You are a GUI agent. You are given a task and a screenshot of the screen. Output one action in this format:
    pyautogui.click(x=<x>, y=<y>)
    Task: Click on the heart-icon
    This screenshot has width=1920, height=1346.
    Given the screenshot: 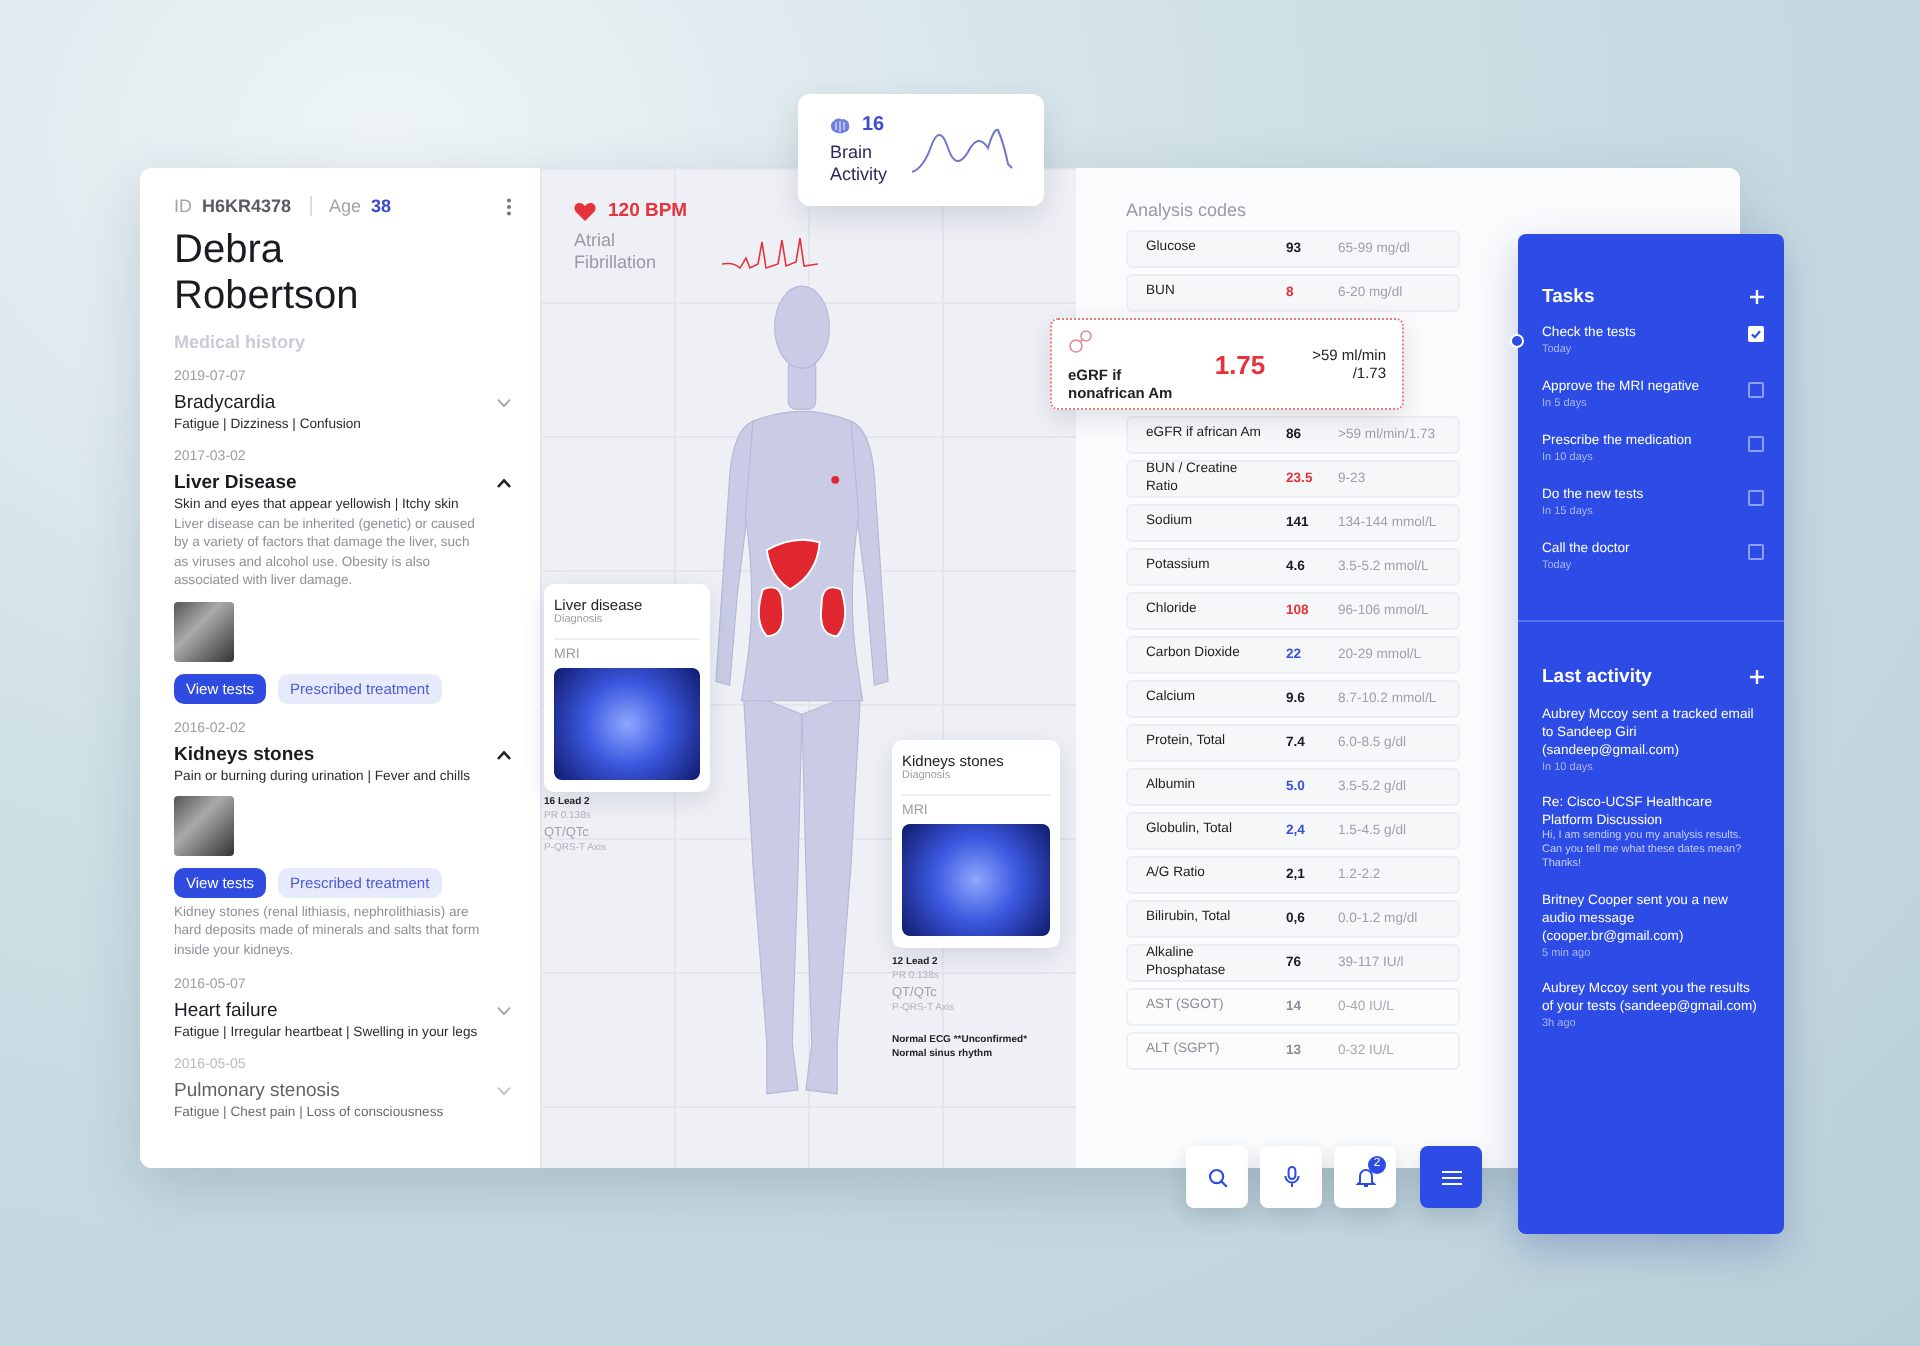 What is the action you would take?
    pyautogui.click(x=585, y=211)
    